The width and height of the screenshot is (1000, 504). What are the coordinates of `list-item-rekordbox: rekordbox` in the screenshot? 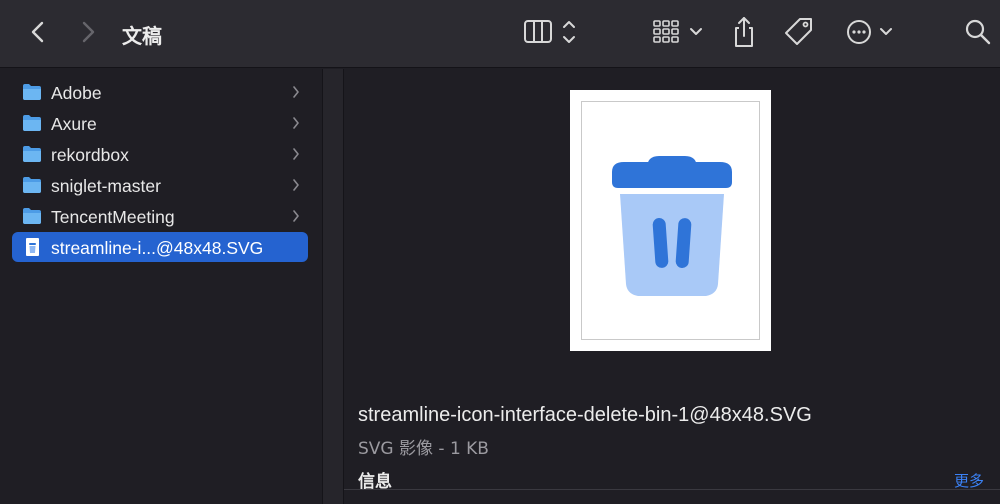 It's located at (160, 154).